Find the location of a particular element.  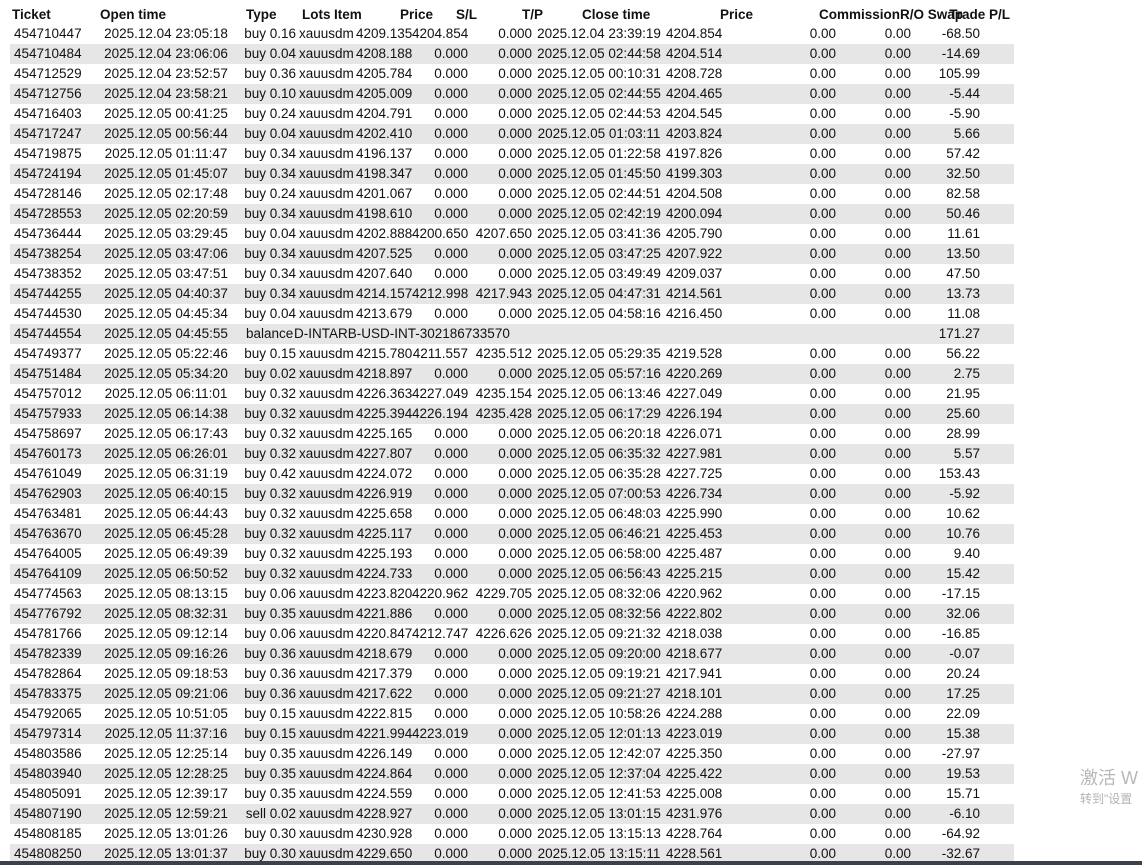

cell-open-time: 2025.12.04 23:06:06 is located at coordinates (166, 53).